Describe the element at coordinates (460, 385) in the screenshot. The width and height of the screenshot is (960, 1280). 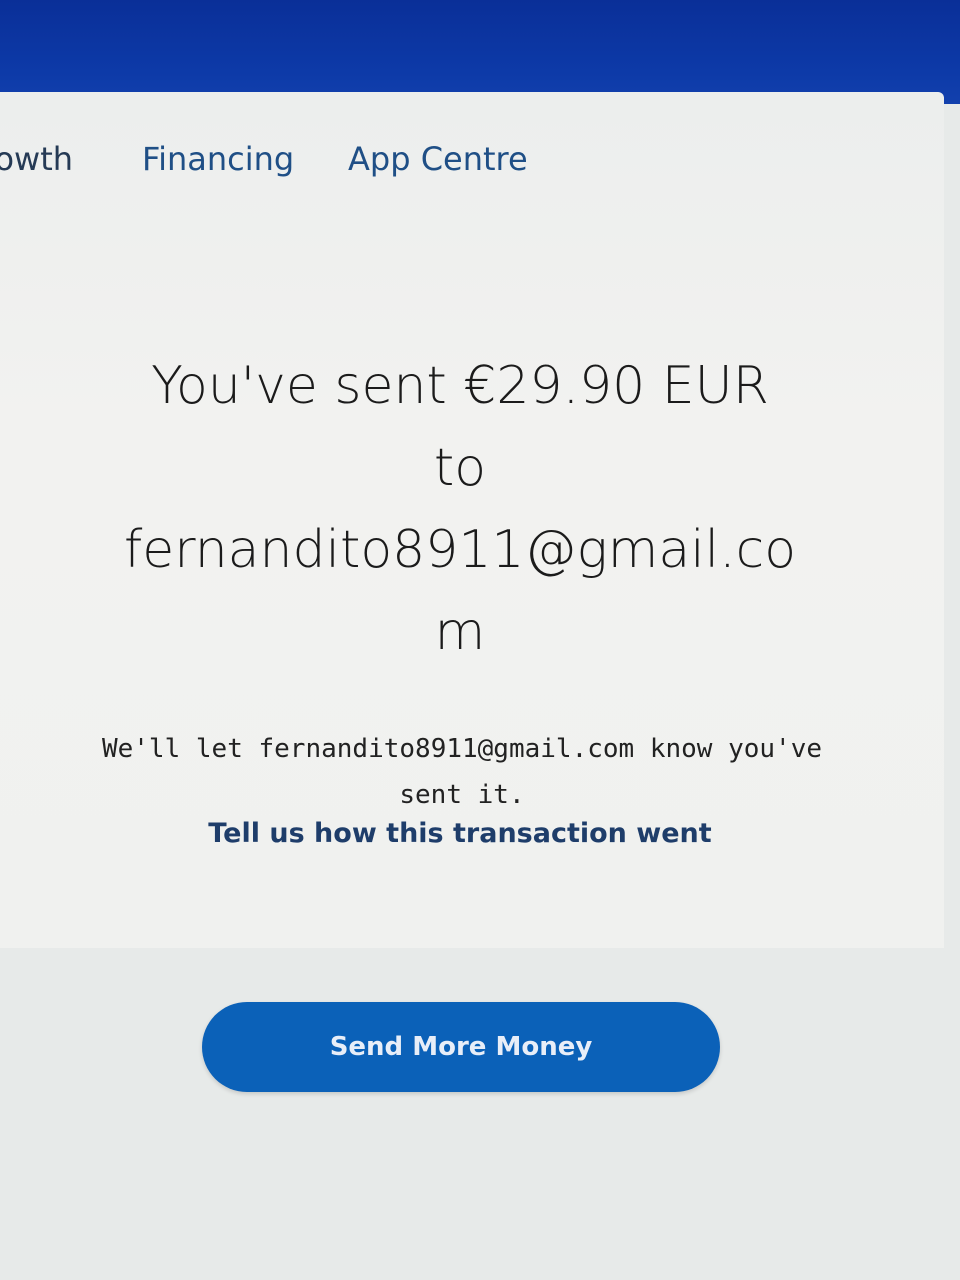
I see `headline-amount-line: You've sent €29.90 EUR` at that location.